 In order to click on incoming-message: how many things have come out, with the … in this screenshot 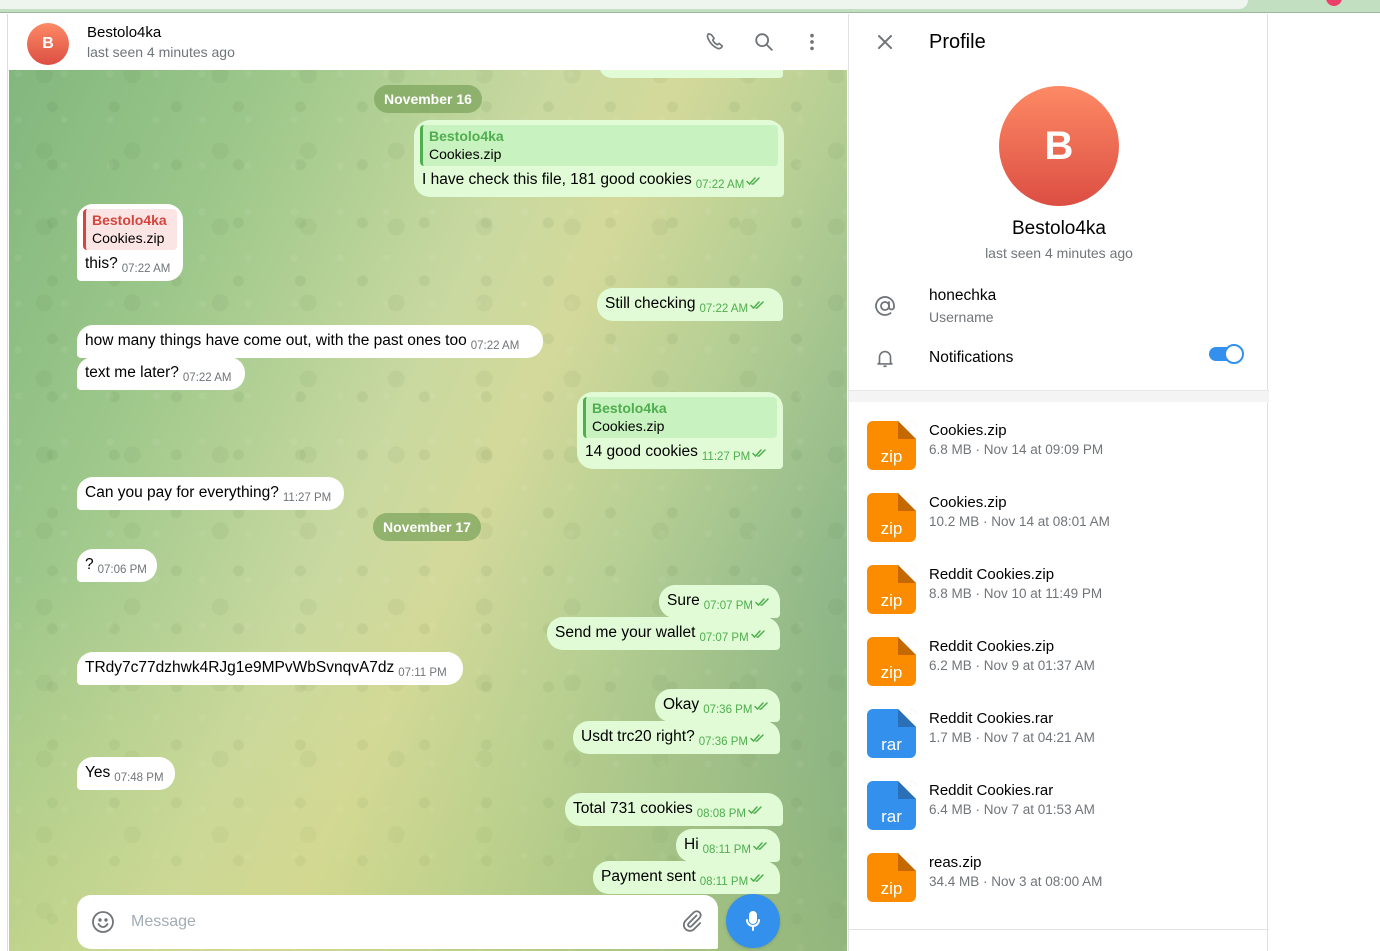, I will do `click(310, 341)`.